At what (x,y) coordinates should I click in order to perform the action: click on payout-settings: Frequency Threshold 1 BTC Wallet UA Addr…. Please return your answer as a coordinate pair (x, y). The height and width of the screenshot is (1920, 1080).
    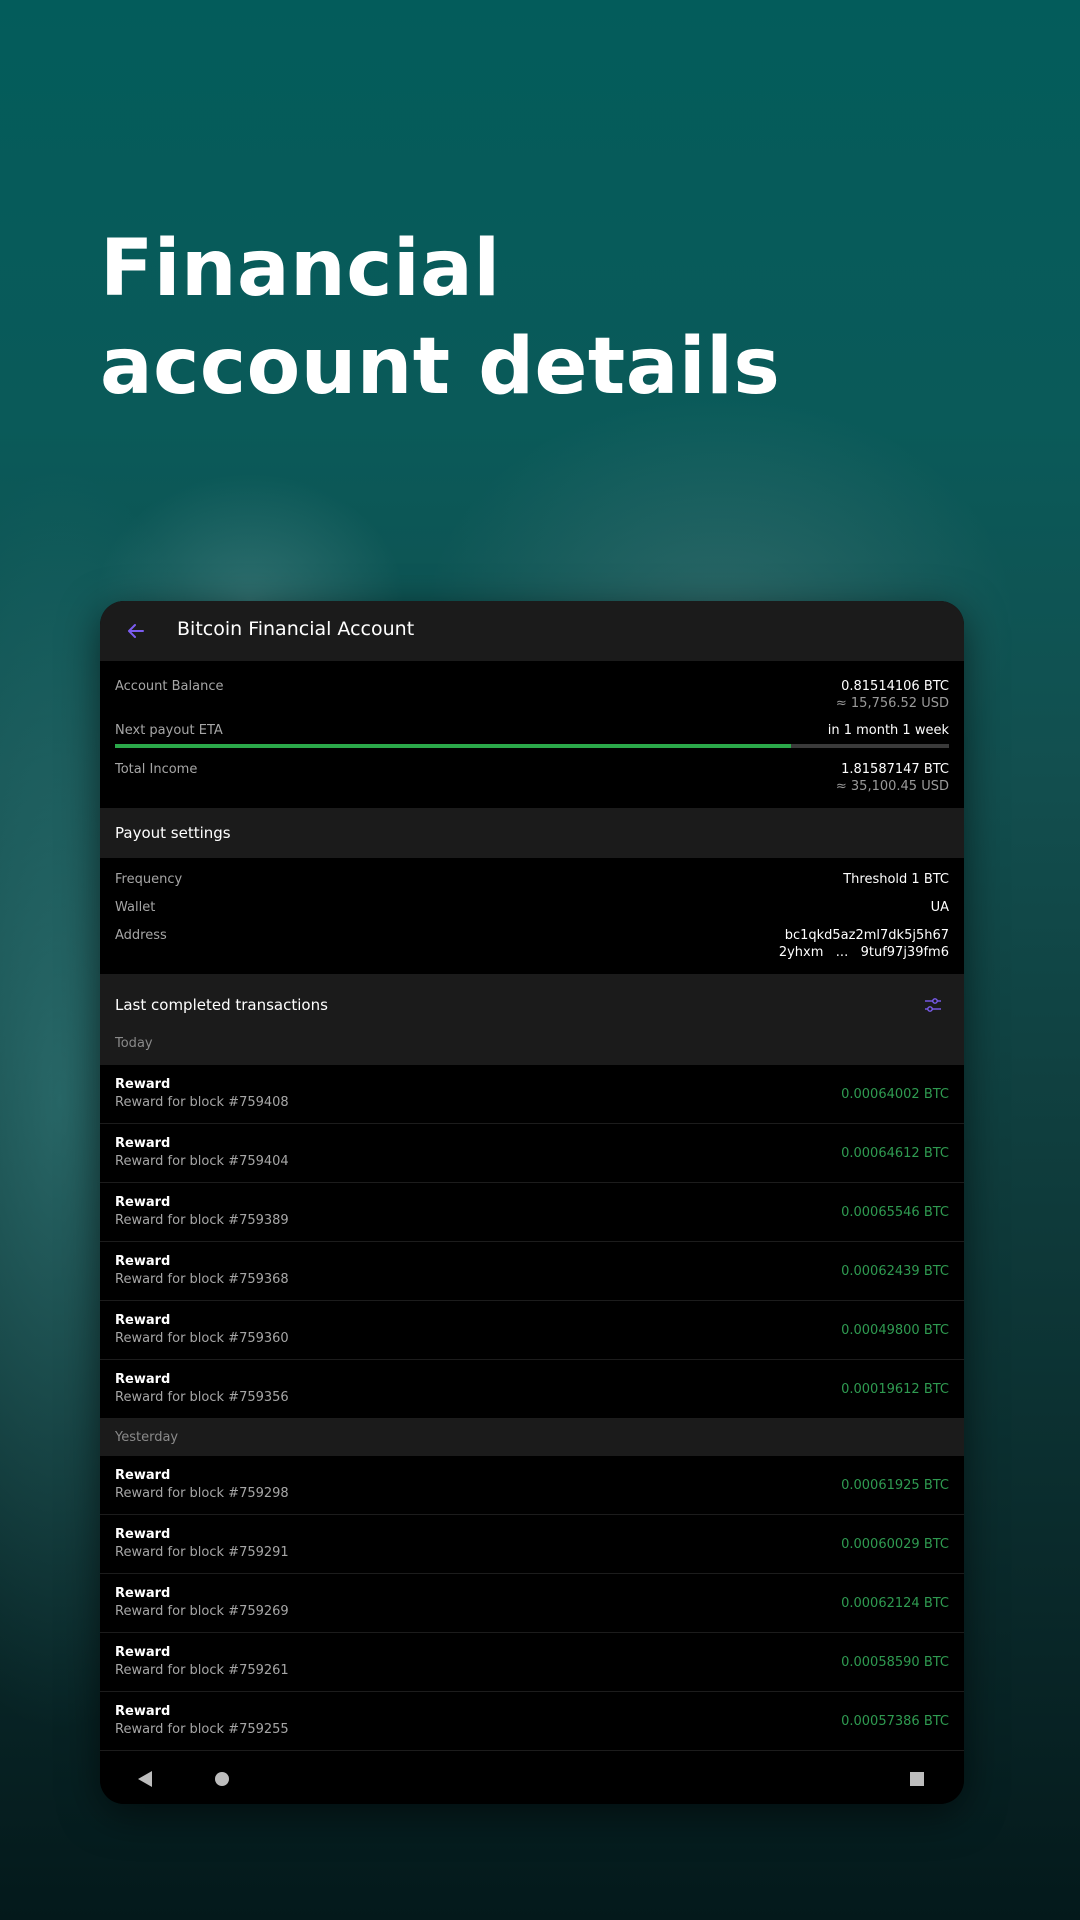
    Looking at the image, I should click on (532, 916).